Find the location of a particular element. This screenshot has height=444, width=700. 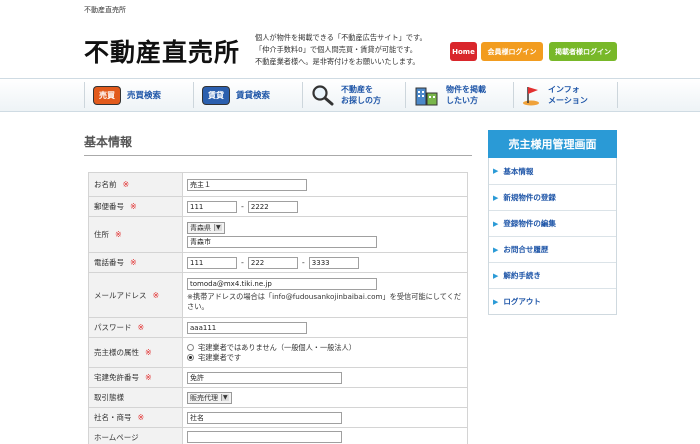

field-value: 販売代理 ▼ is located at coordinates (325, 397).